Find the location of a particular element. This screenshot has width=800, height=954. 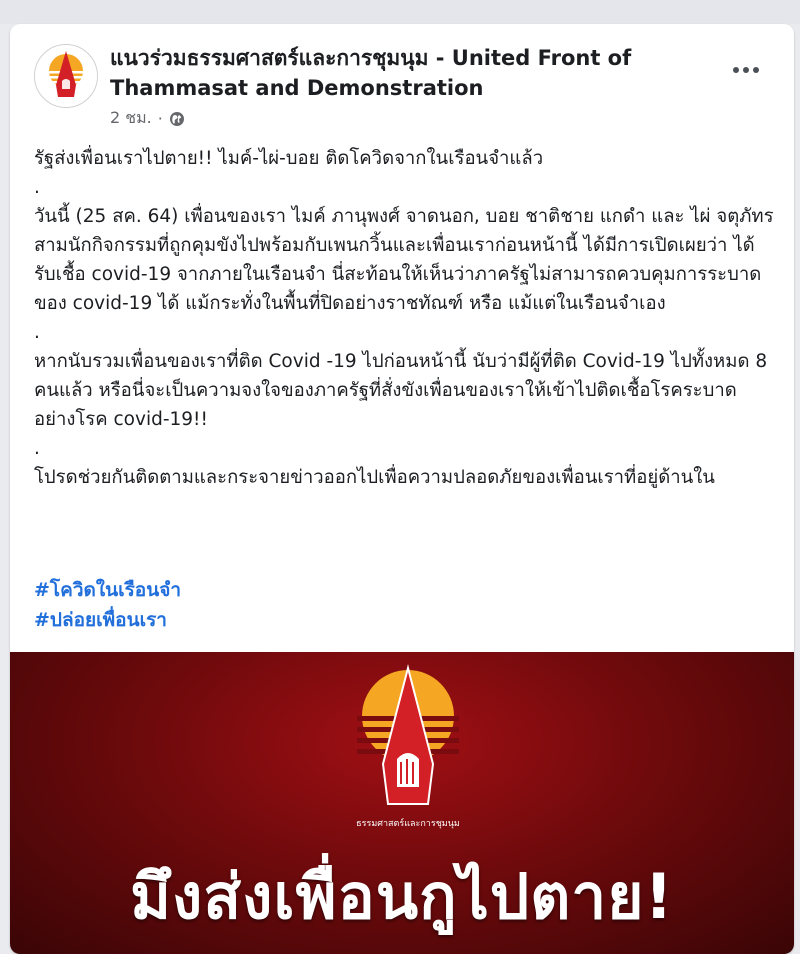

group-logo-icon: ธรรมศาสตร์และการชุมนุม is located at coordinates (408, 746).